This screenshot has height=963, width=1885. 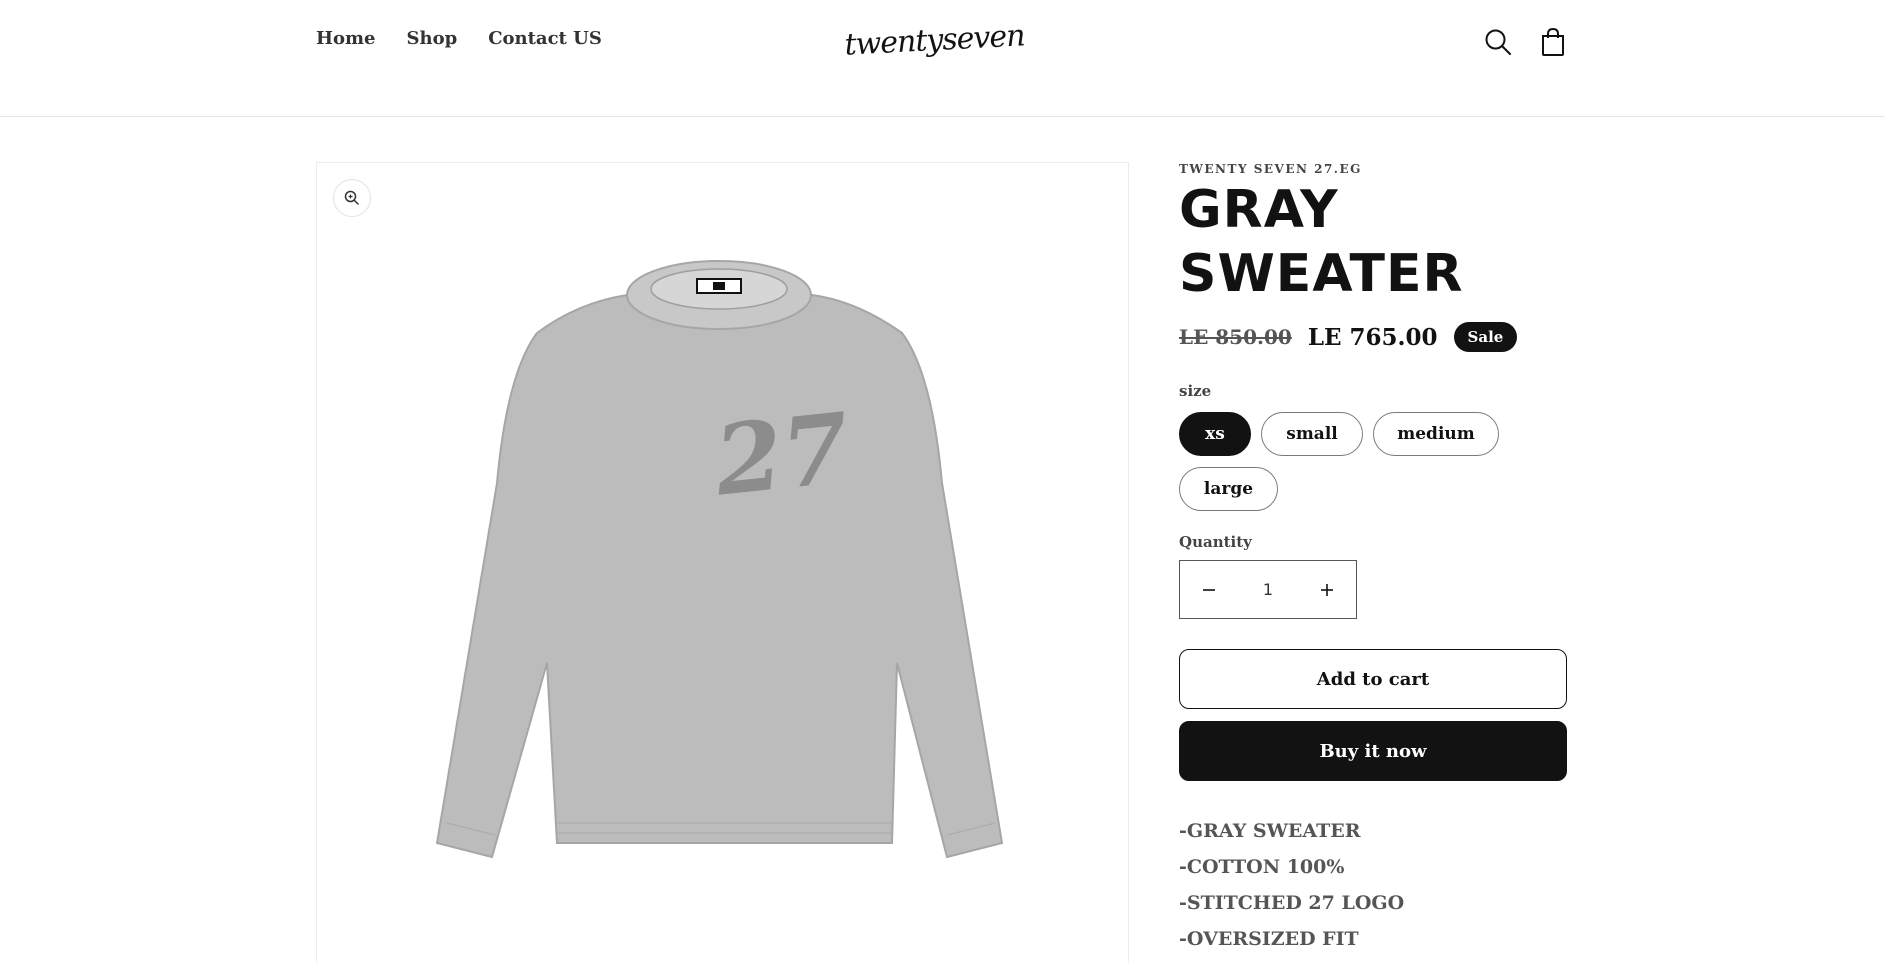 I want to click on price-original: LE 850.00, so click(x=1235, y=337).